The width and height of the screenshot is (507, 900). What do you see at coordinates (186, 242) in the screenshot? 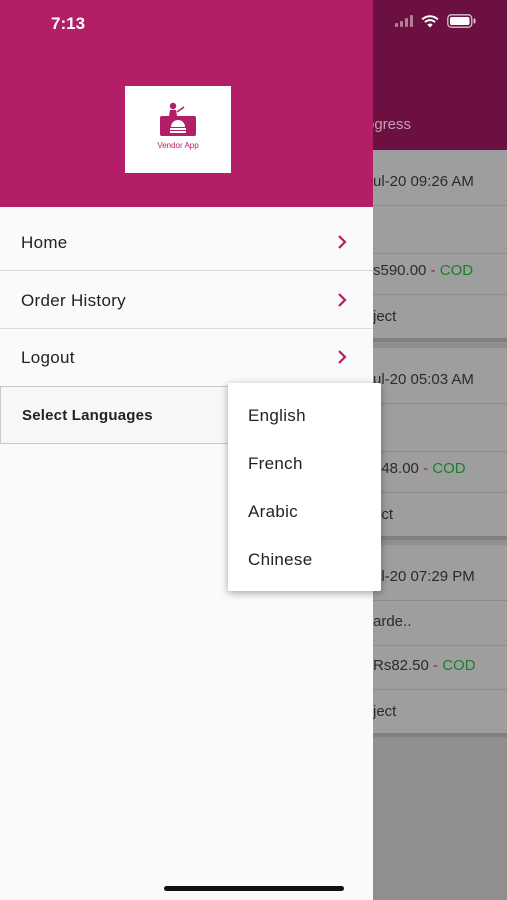
I see `menu-item-home: Home` at bounding box center [186, 242].